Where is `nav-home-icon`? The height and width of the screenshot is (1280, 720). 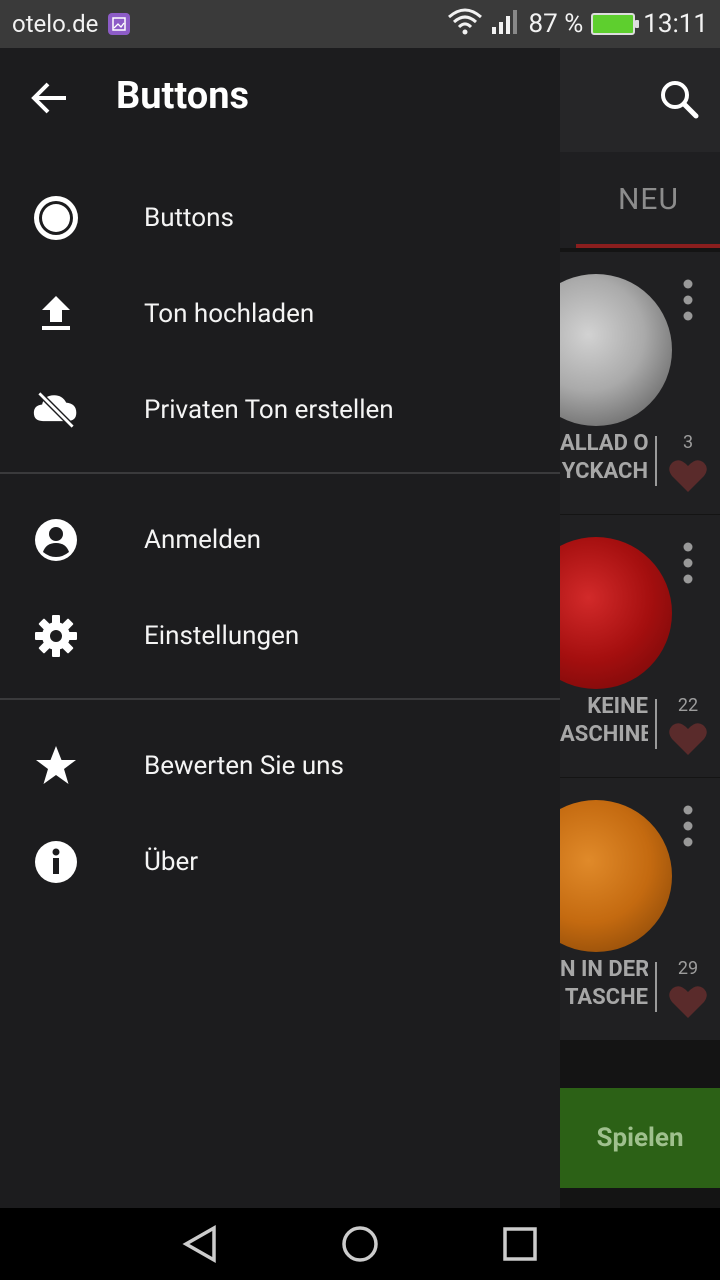 nav-home-icon is located at coordinates (360, 1244).